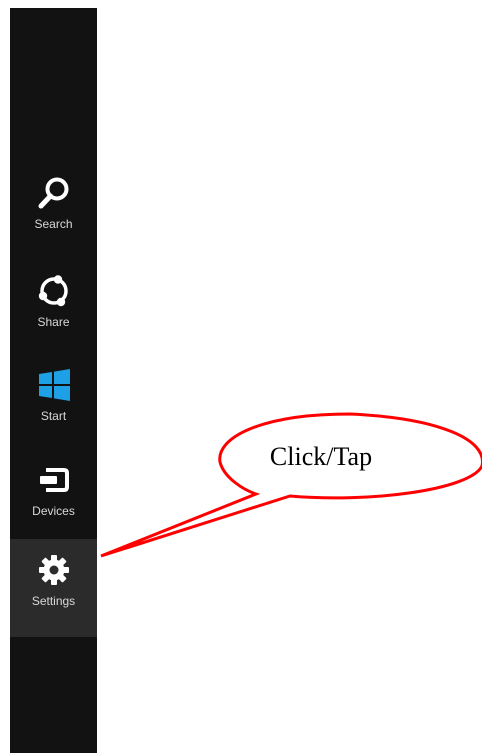 Image resolution: width=482 pixels, height=753 pixels. What do you see at coordinates (53, 193) in the screenshot?
I see `search-icon` at bounding box center [53, 193].